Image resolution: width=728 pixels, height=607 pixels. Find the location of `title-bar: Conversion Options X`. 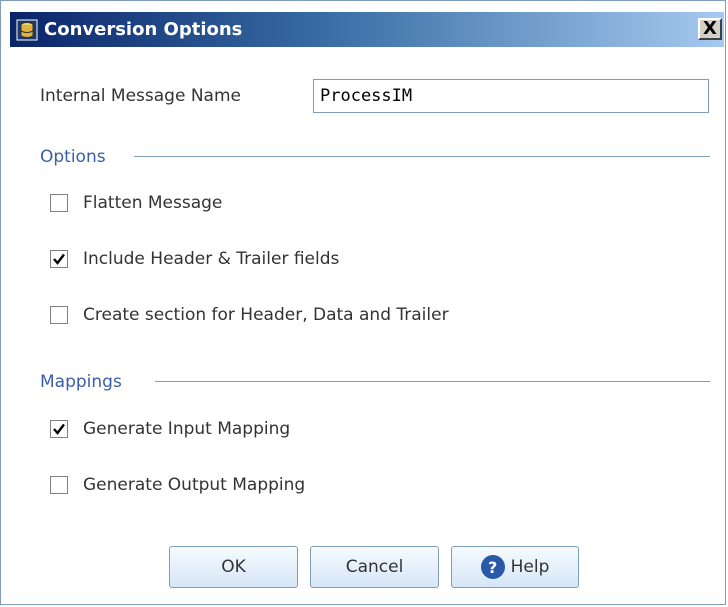

title-bar: Conversion Options X is located at coordinates (367, 29).